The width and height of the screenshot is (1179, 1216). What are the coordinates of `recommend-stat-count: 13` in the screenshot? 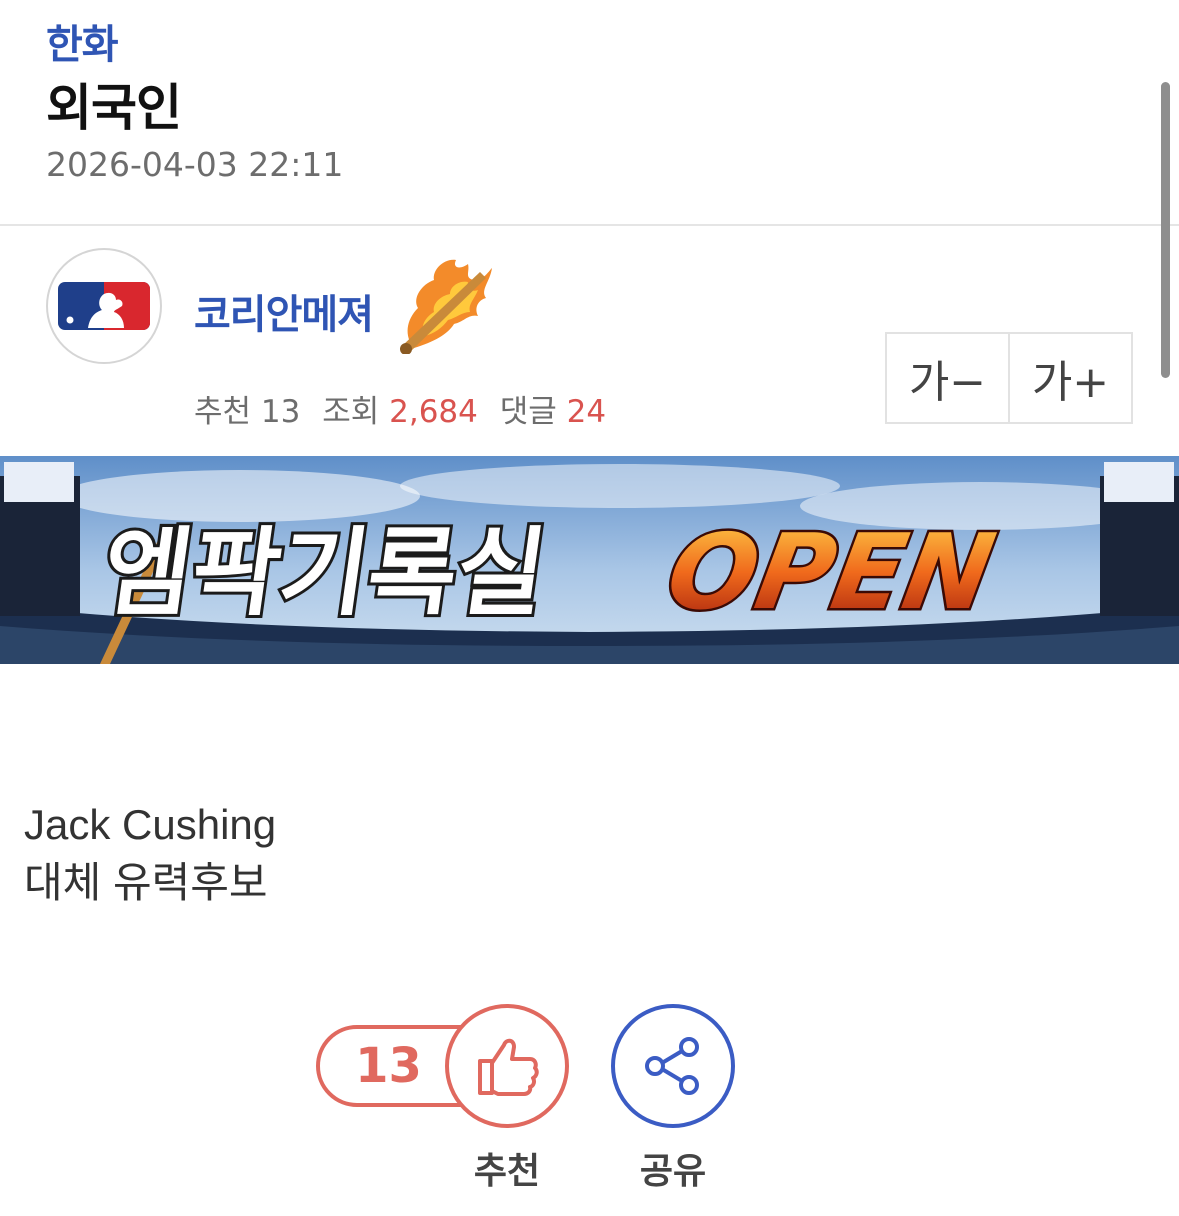 It's located at (280, 412).